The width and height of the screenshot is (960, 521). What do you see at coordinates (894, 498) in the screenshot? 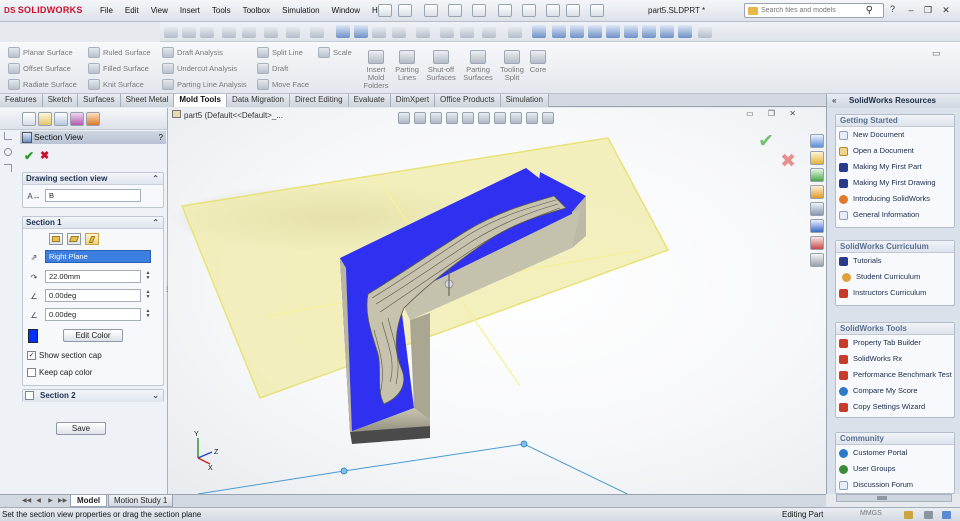
I see `task-pane-scrollbar` at bounding box center [894, 498].